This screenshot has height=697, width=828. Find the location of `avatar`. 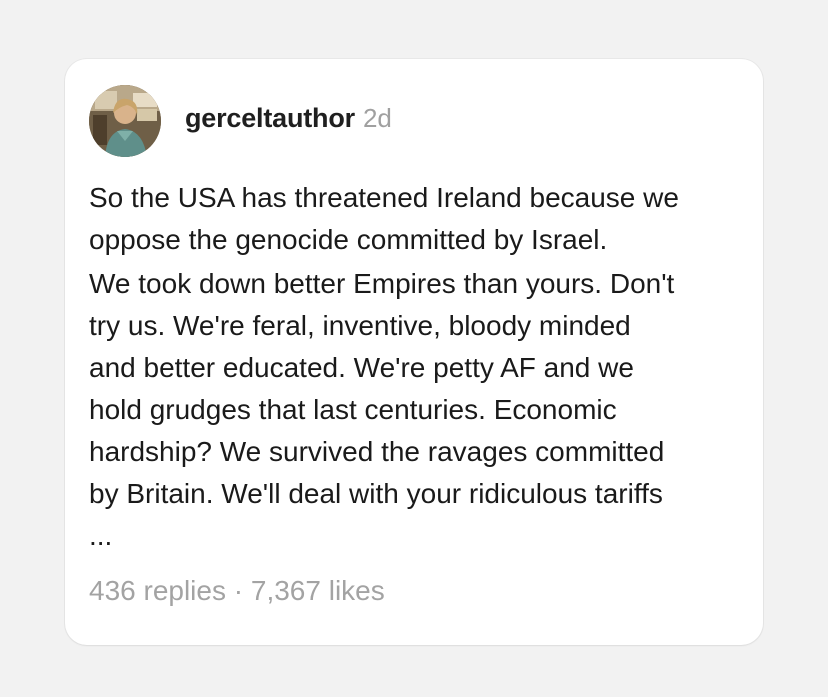

avatar is located at coordinates (125, 121).